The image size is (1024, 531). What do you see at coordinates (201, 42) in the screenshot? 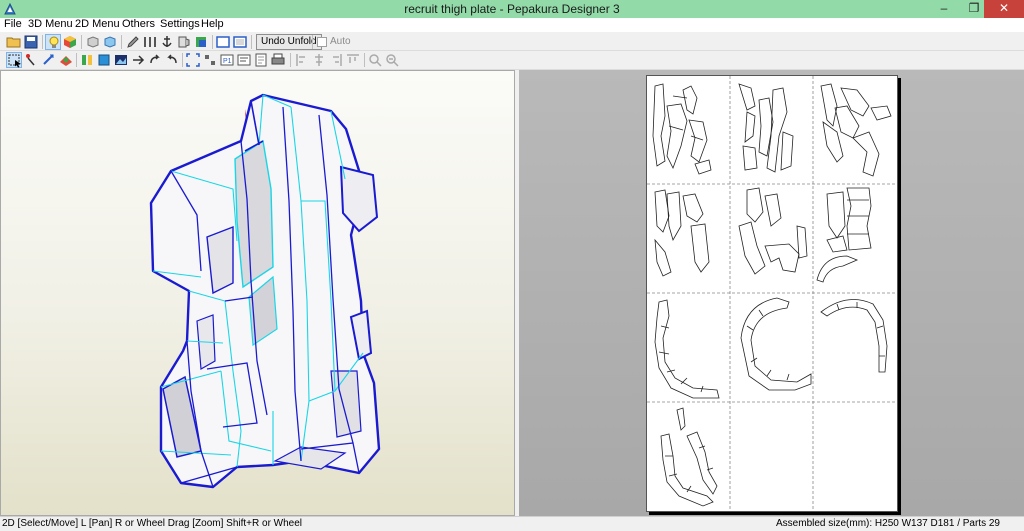
I see `paint-icon` at bounding box center [201, 42].